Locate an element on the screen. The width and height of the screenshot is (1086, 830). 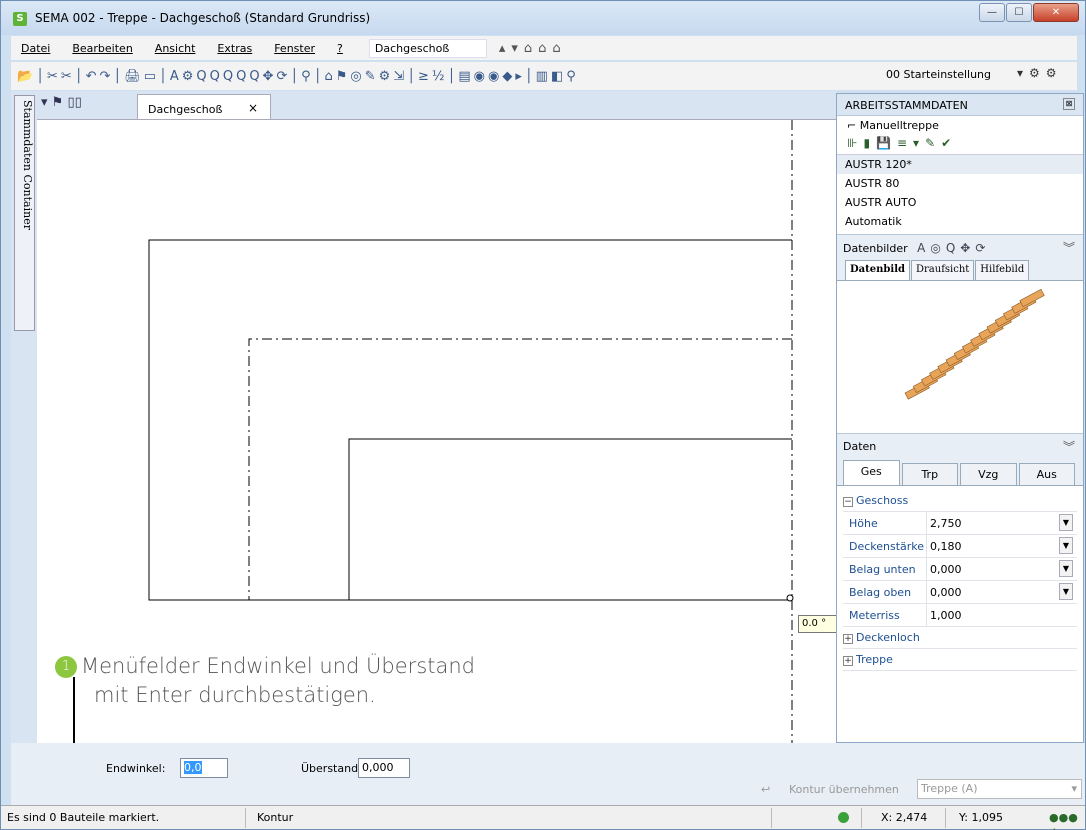
status-dots-icon: ●●● .: is located at coordinates (1063, 820).